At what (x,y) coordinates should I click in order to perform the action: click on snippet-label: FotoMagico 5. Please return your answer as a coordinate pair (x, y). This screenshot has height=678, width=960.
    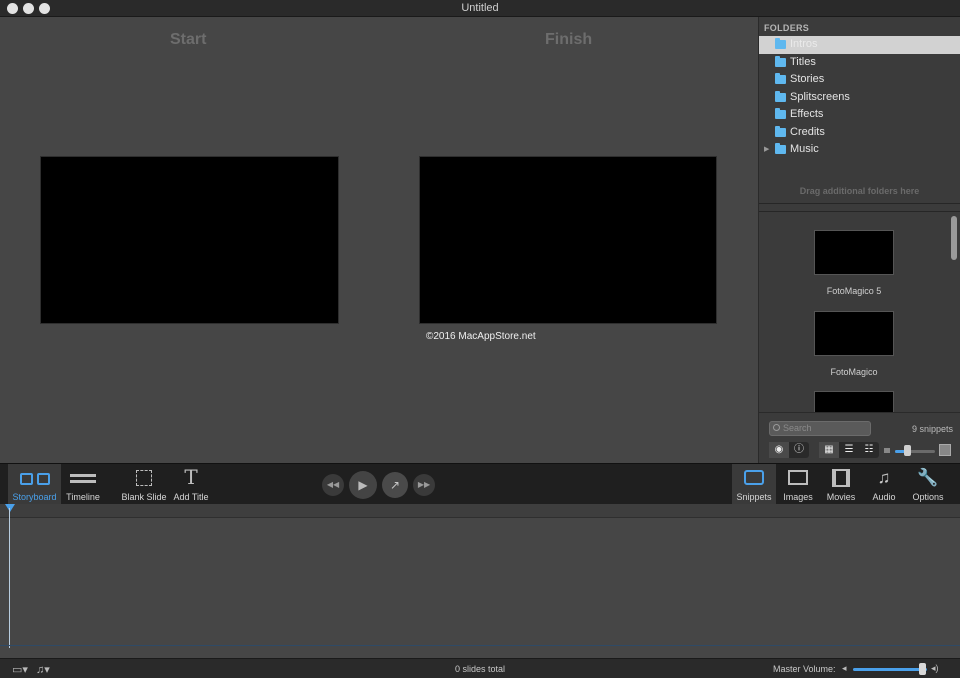
    Looking at the image, I should click on (854, 291).